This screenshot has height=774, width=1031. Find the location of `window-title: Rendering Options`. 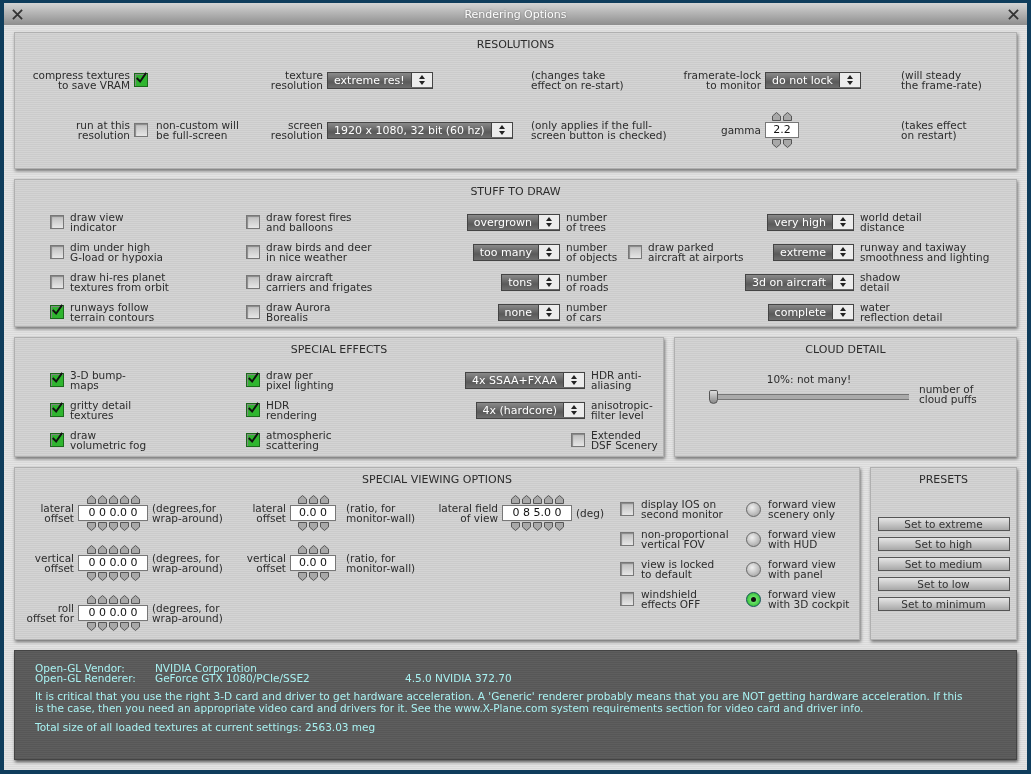

window-title: Rendering Options is located at coordinates (515, 14).